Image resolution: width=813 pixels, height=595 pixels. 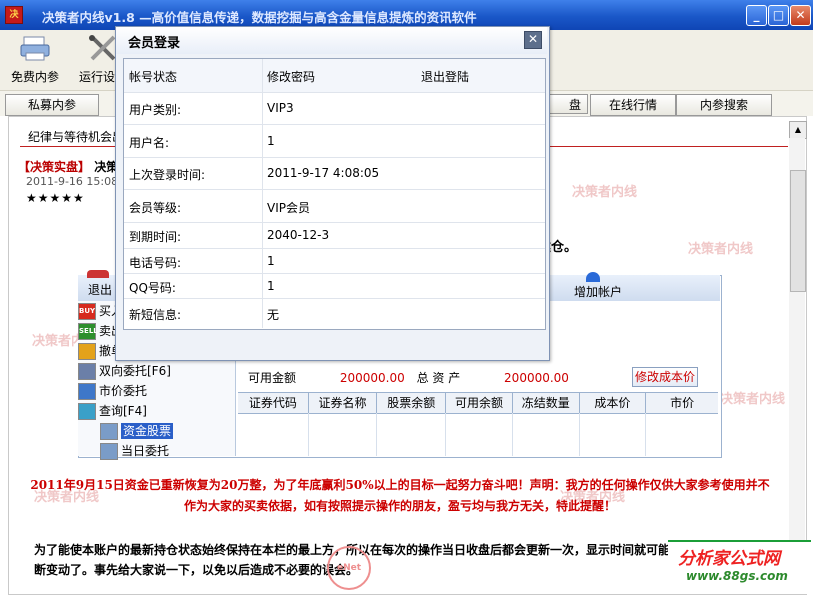 I want to click on section-subtitle: 纪律与等待机会出, so click(x=76, y=137).